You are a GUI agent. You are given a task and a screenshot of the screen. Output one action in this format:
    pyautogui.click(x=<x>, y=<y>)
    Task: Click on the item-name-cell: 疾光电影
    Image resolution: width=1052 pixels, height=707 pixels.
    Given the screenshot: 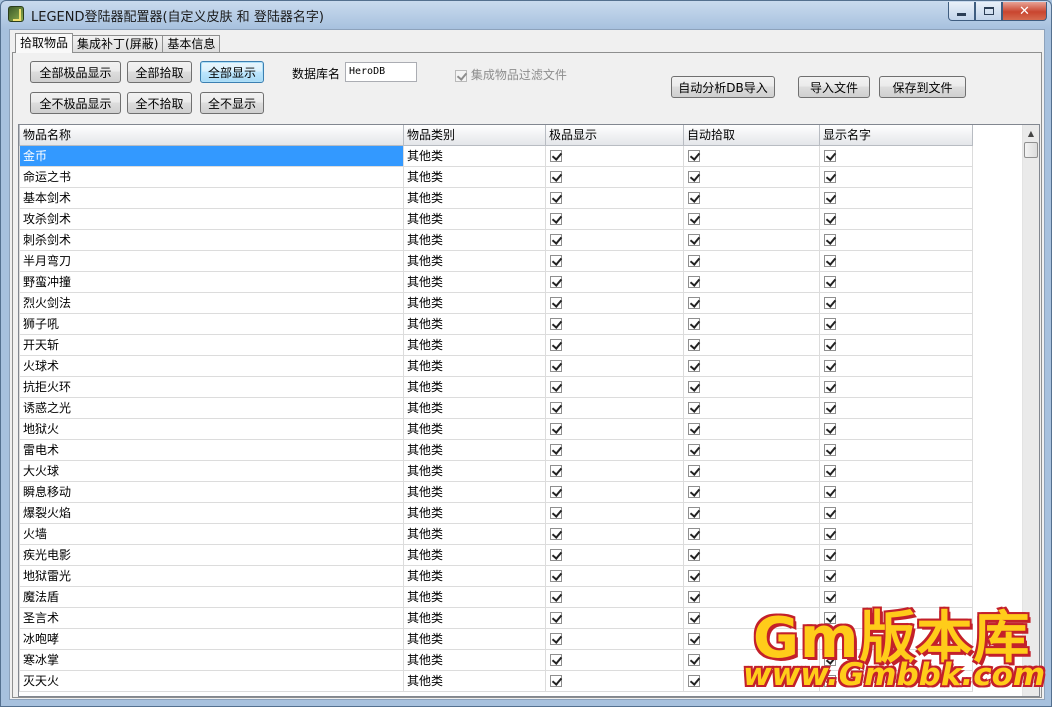 What is the action you would take?
    pyautogui.click(x=211, y=554)
    